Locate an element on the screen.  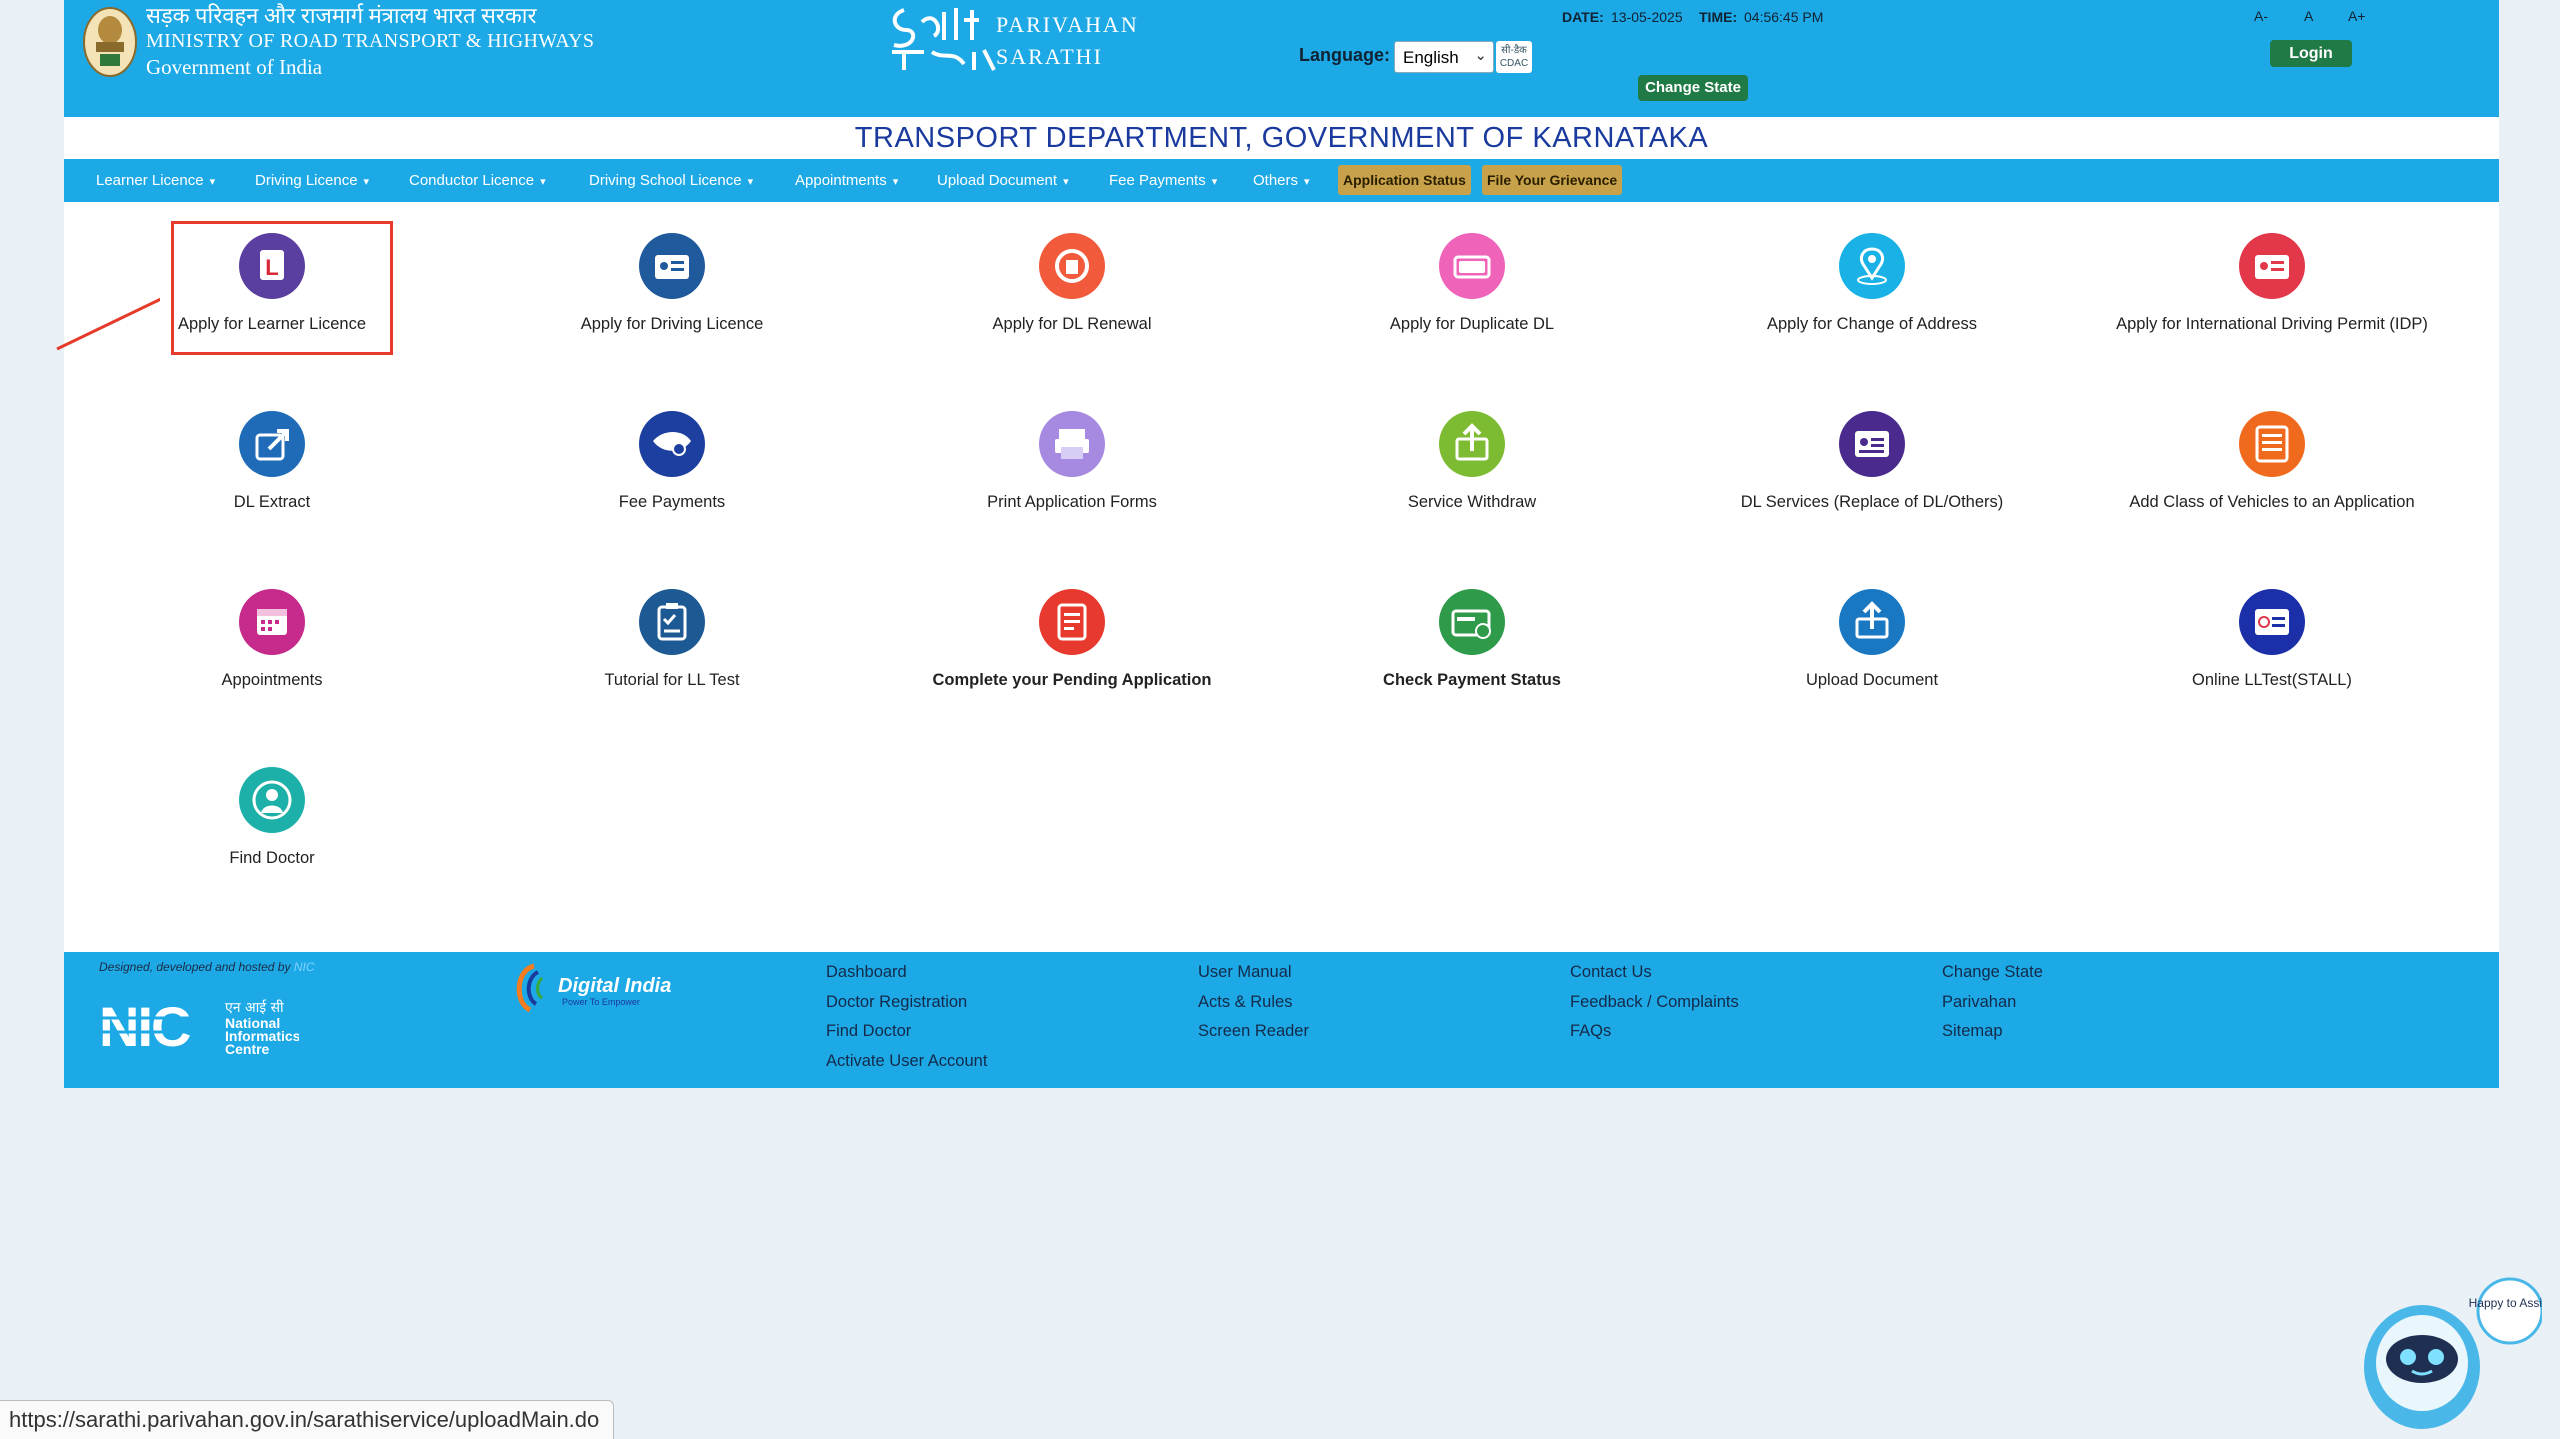
login-button: Login is located at coordinates (2311, 53).